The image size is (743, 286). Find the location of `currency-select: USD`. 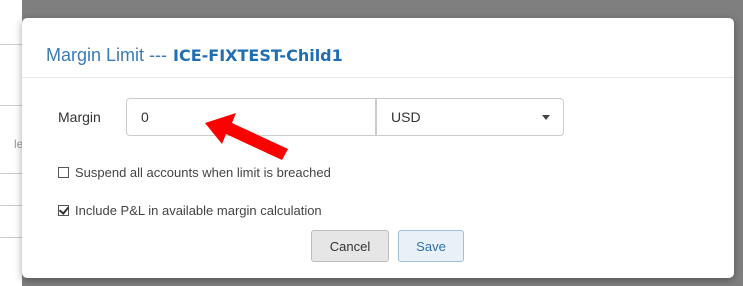

currency-select: USD is located at coordinates (470, 117).